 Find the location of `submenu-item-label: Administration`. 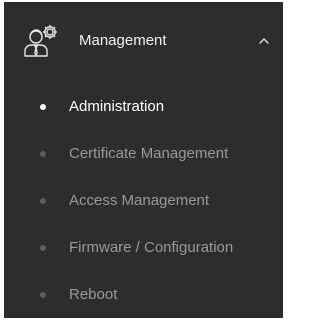

submenu-item-label: Administration is located at coordinates (117, 106).